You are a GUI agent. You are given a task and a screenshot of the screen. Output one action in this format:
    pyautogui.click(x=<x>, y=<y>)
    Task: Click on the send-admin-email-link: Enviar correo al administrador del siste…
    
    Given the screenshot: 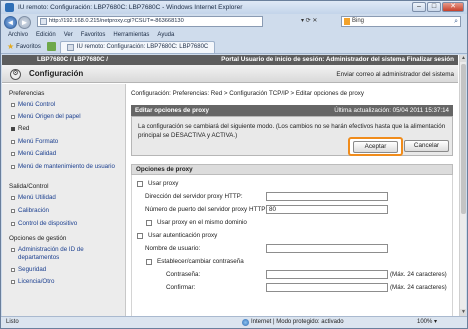 What is the action you would take?
    pyautogui.click(x=395, y=74)
    